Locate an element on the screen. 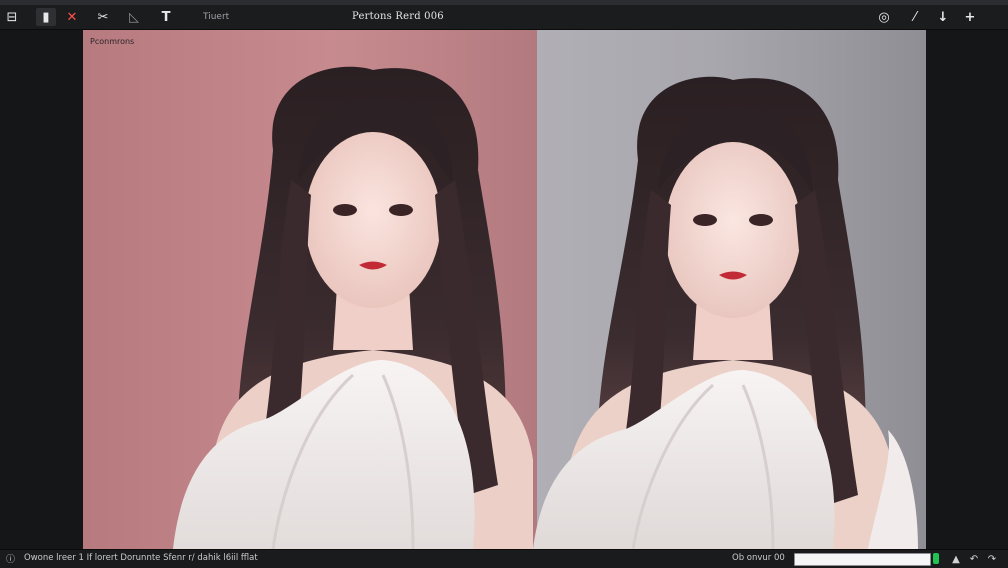 Image resolution: width=1008 pixels, height=568 pixels. right-panel is located at coordinates (967, 289).